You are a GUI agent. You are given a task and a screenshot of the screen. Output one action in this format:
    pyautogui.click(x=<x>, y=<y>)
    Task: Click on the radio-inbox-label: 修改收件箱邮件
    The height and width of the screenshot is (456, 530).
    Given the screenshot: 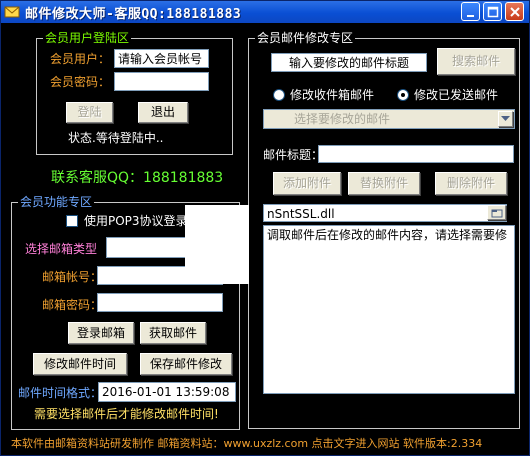 What is the action you would take?
    pyautogui.click(x=332, y=95)
    